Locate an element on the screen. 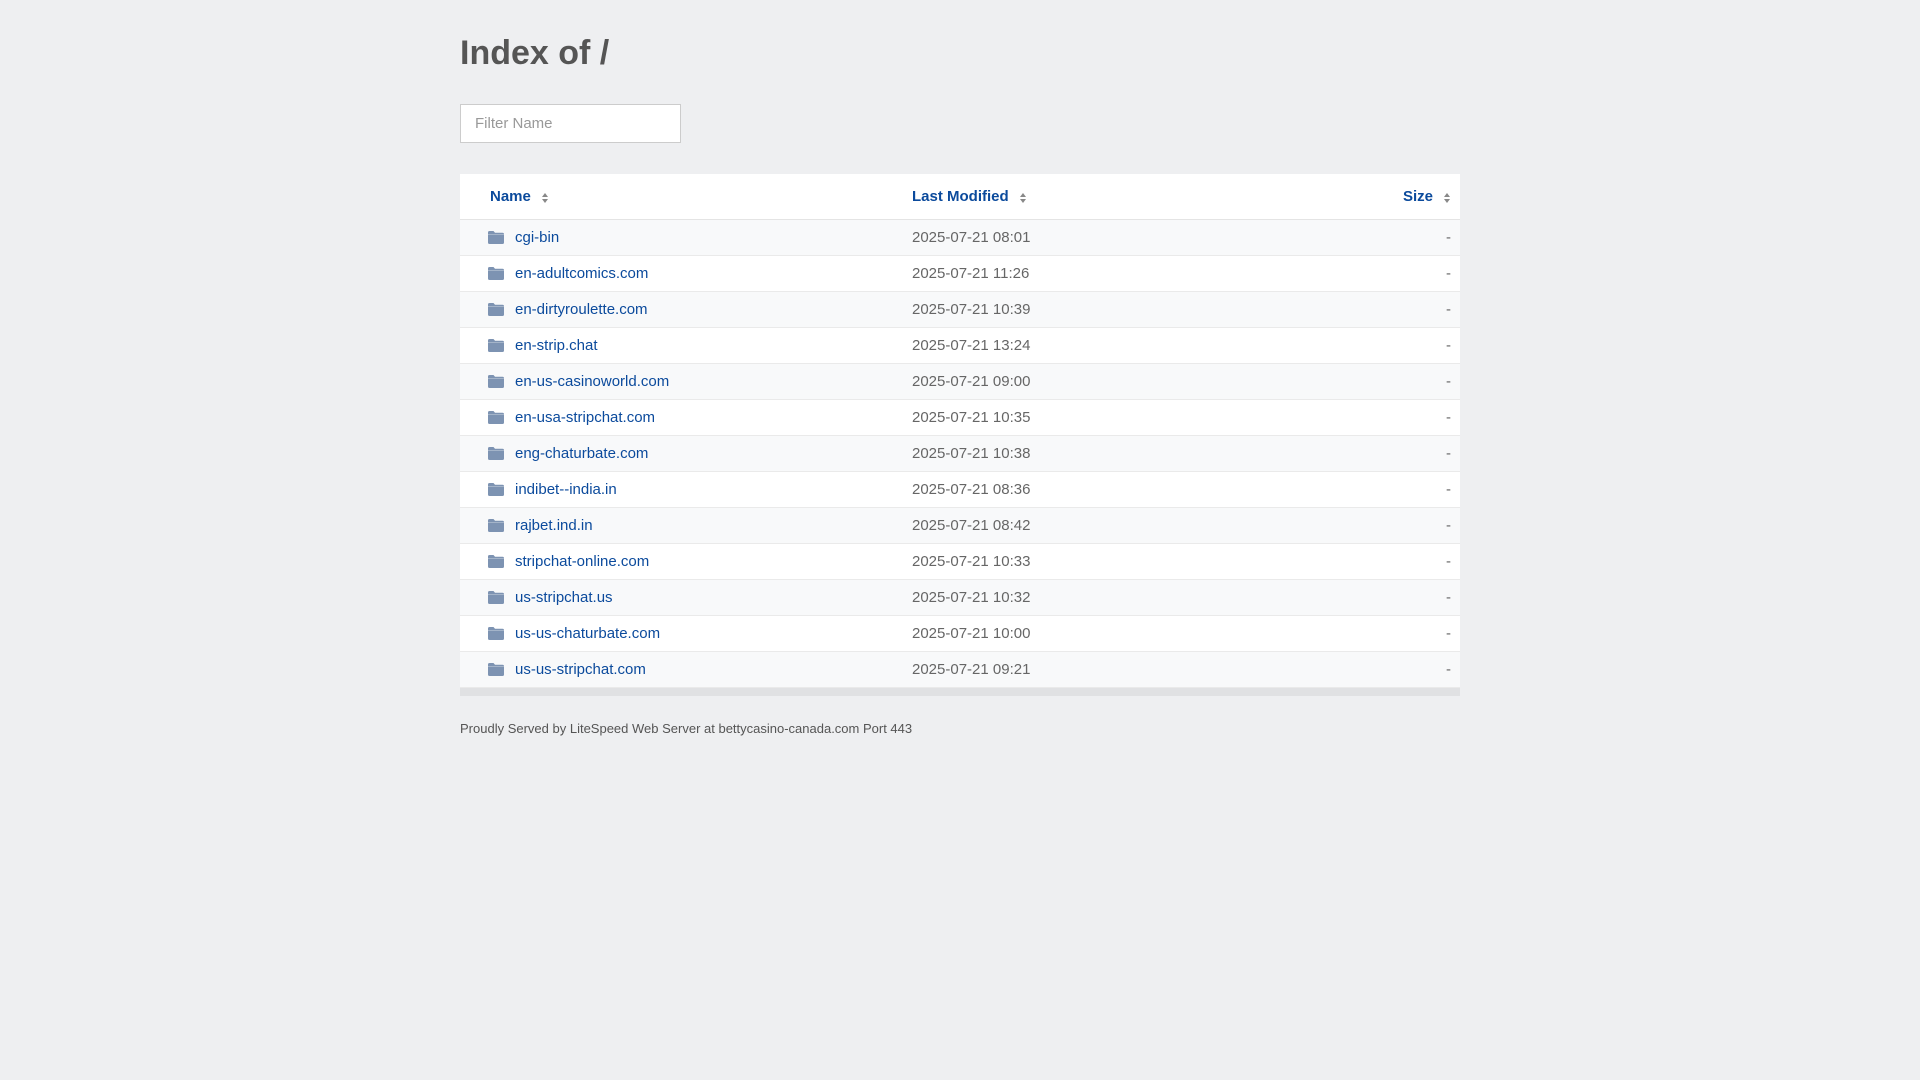 The width and height of the screenshot is (1920, 1080). entry-link: us-stripchat.us is located at coordinates (564, 597).